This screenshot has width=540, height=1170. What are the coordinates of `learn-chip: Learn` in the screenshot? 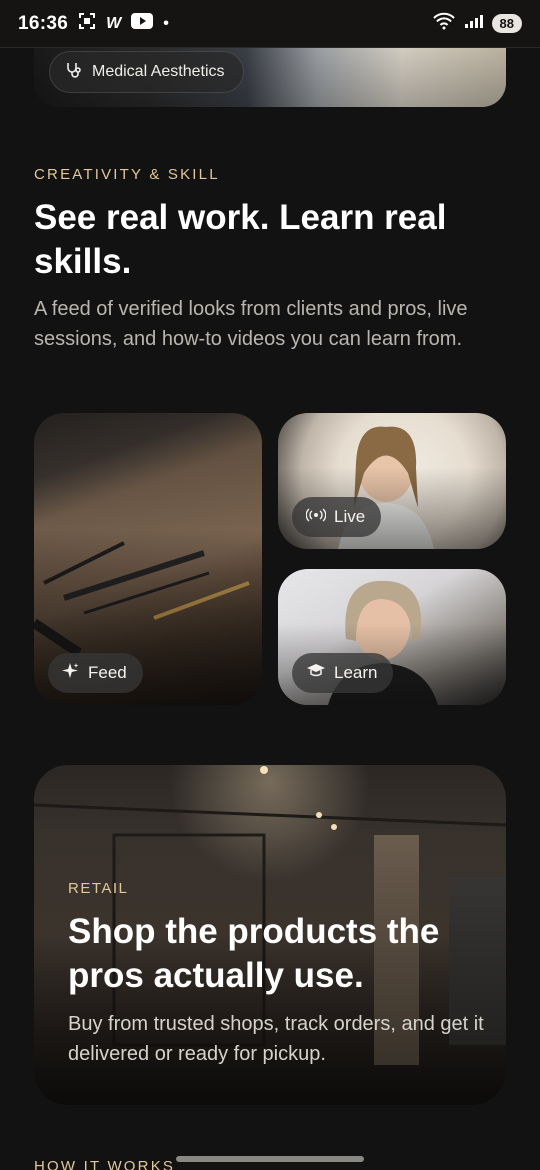 It's located at (343, 673).